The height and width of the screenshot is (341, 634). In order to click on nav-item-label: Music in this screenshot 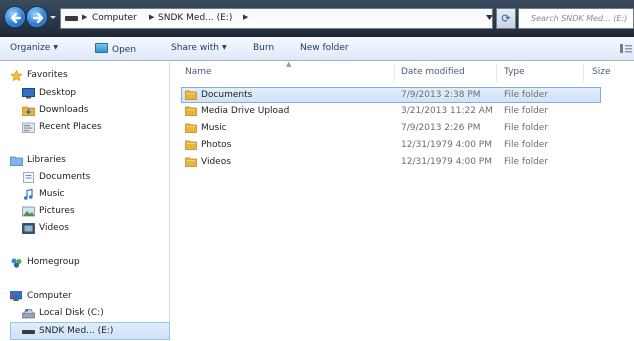, I will do `click(52, 194)`.